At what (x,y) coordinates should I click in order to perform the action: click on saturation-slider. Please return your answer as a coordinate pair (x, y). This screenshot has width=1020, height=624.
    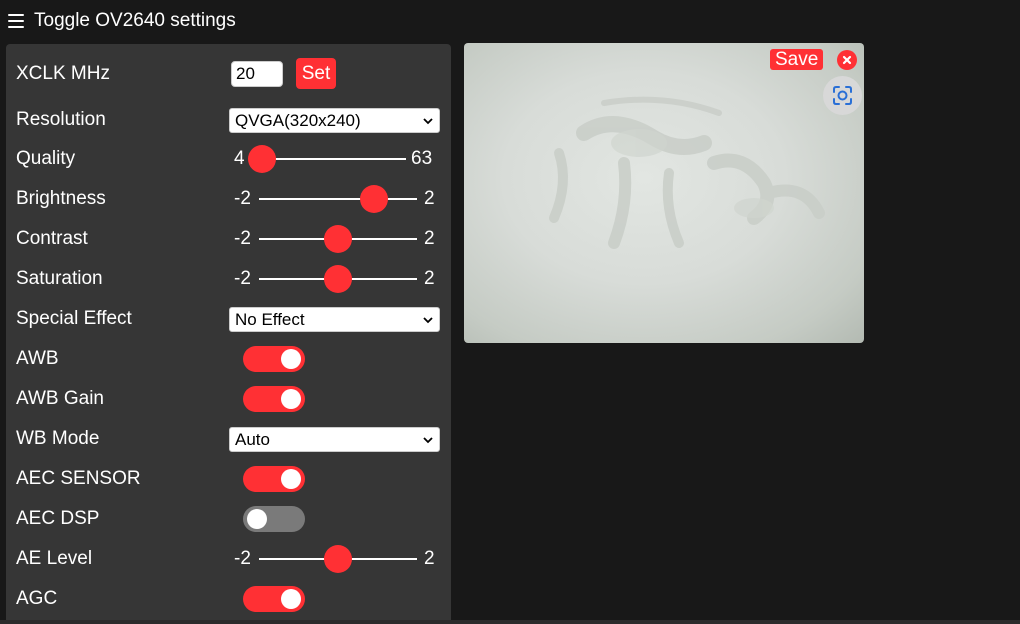
    Looking at the image, I should click on (338, 279).